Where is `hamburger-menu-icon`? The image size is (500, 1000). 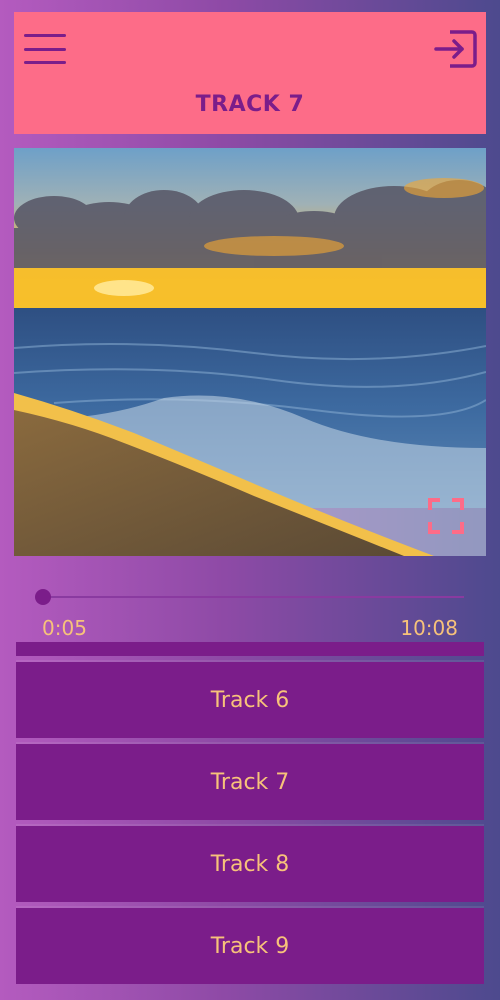 hamburger-menu-icon is located at coordinates (45, 49).